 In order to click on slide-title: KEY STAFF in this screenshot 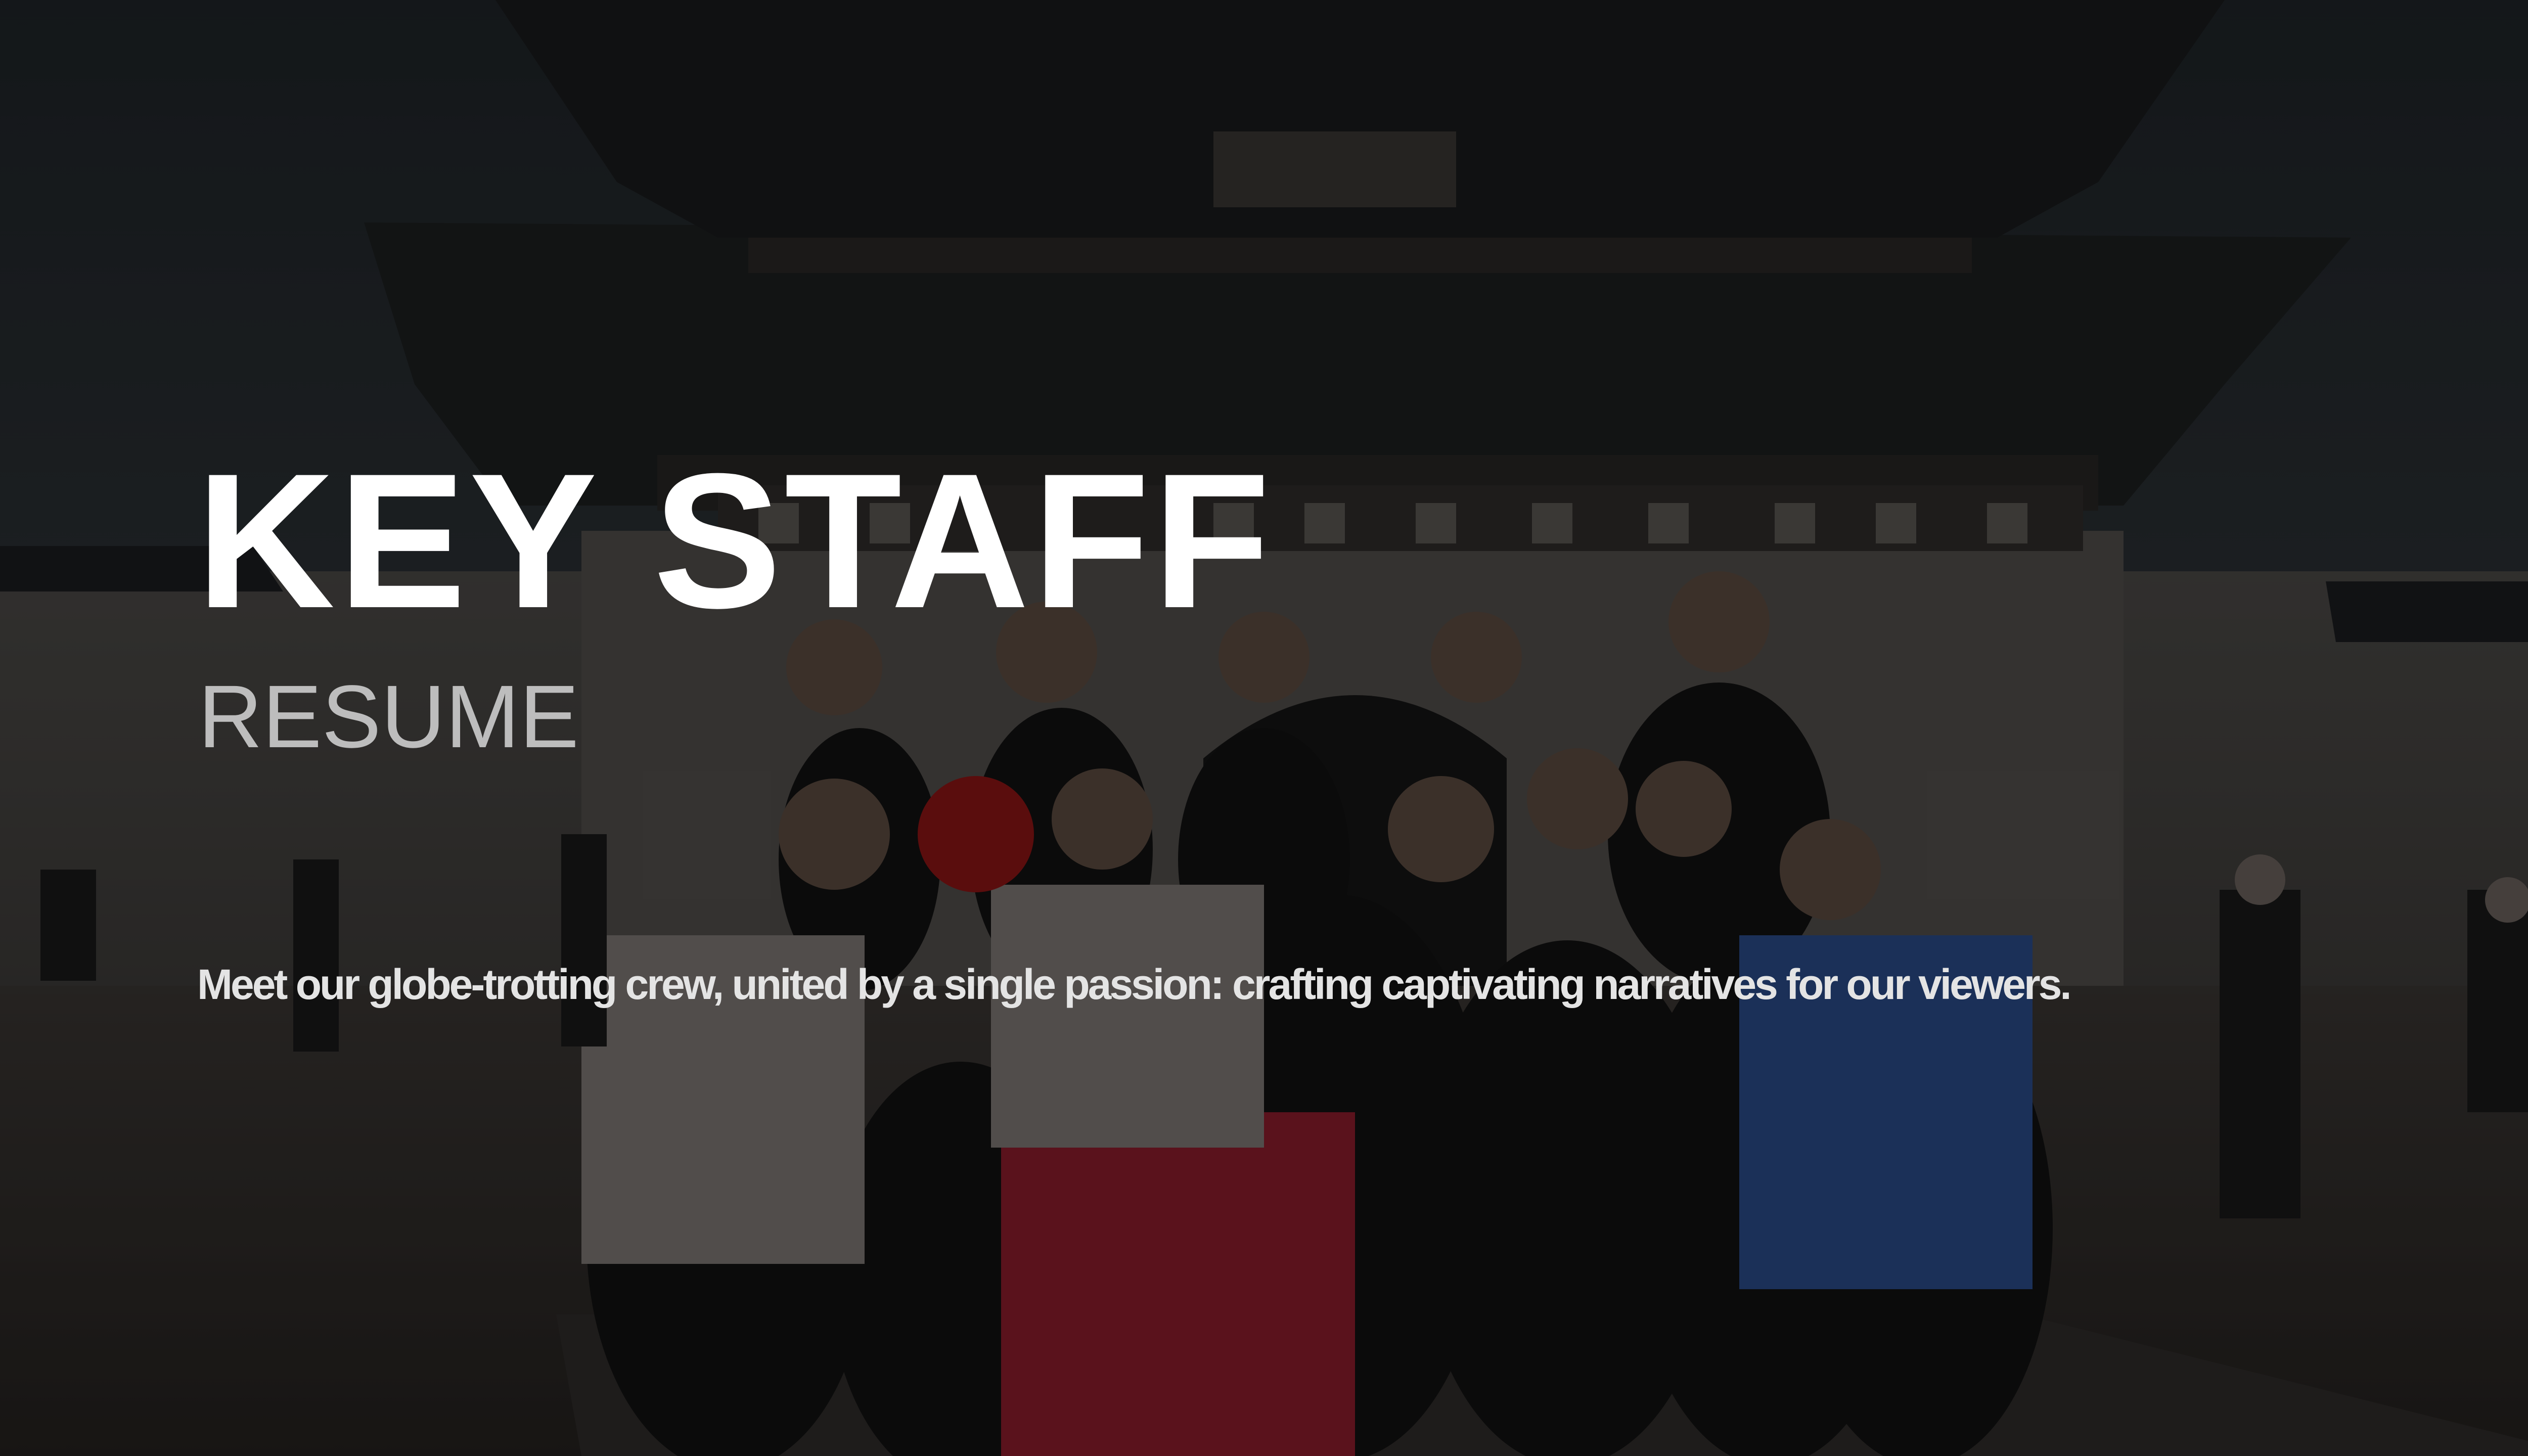, I will do `click(735, 540)`.